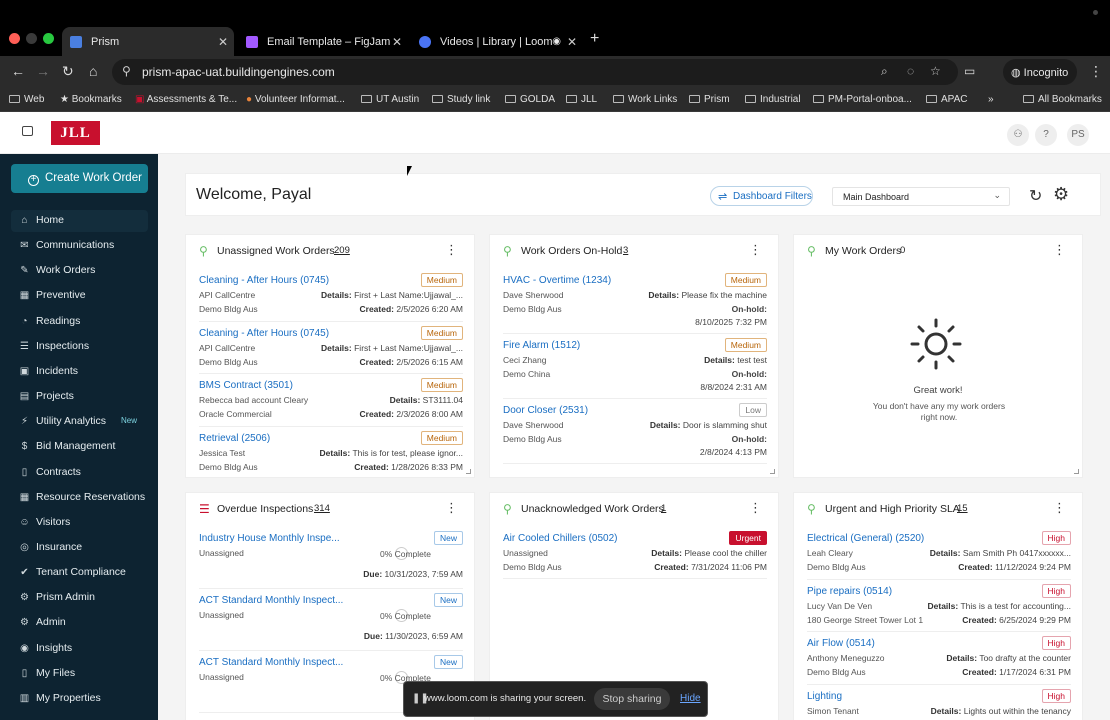  Describe the element at coordinates (48, 38) in the screenshot. I see `maximize-window-button` at that location.